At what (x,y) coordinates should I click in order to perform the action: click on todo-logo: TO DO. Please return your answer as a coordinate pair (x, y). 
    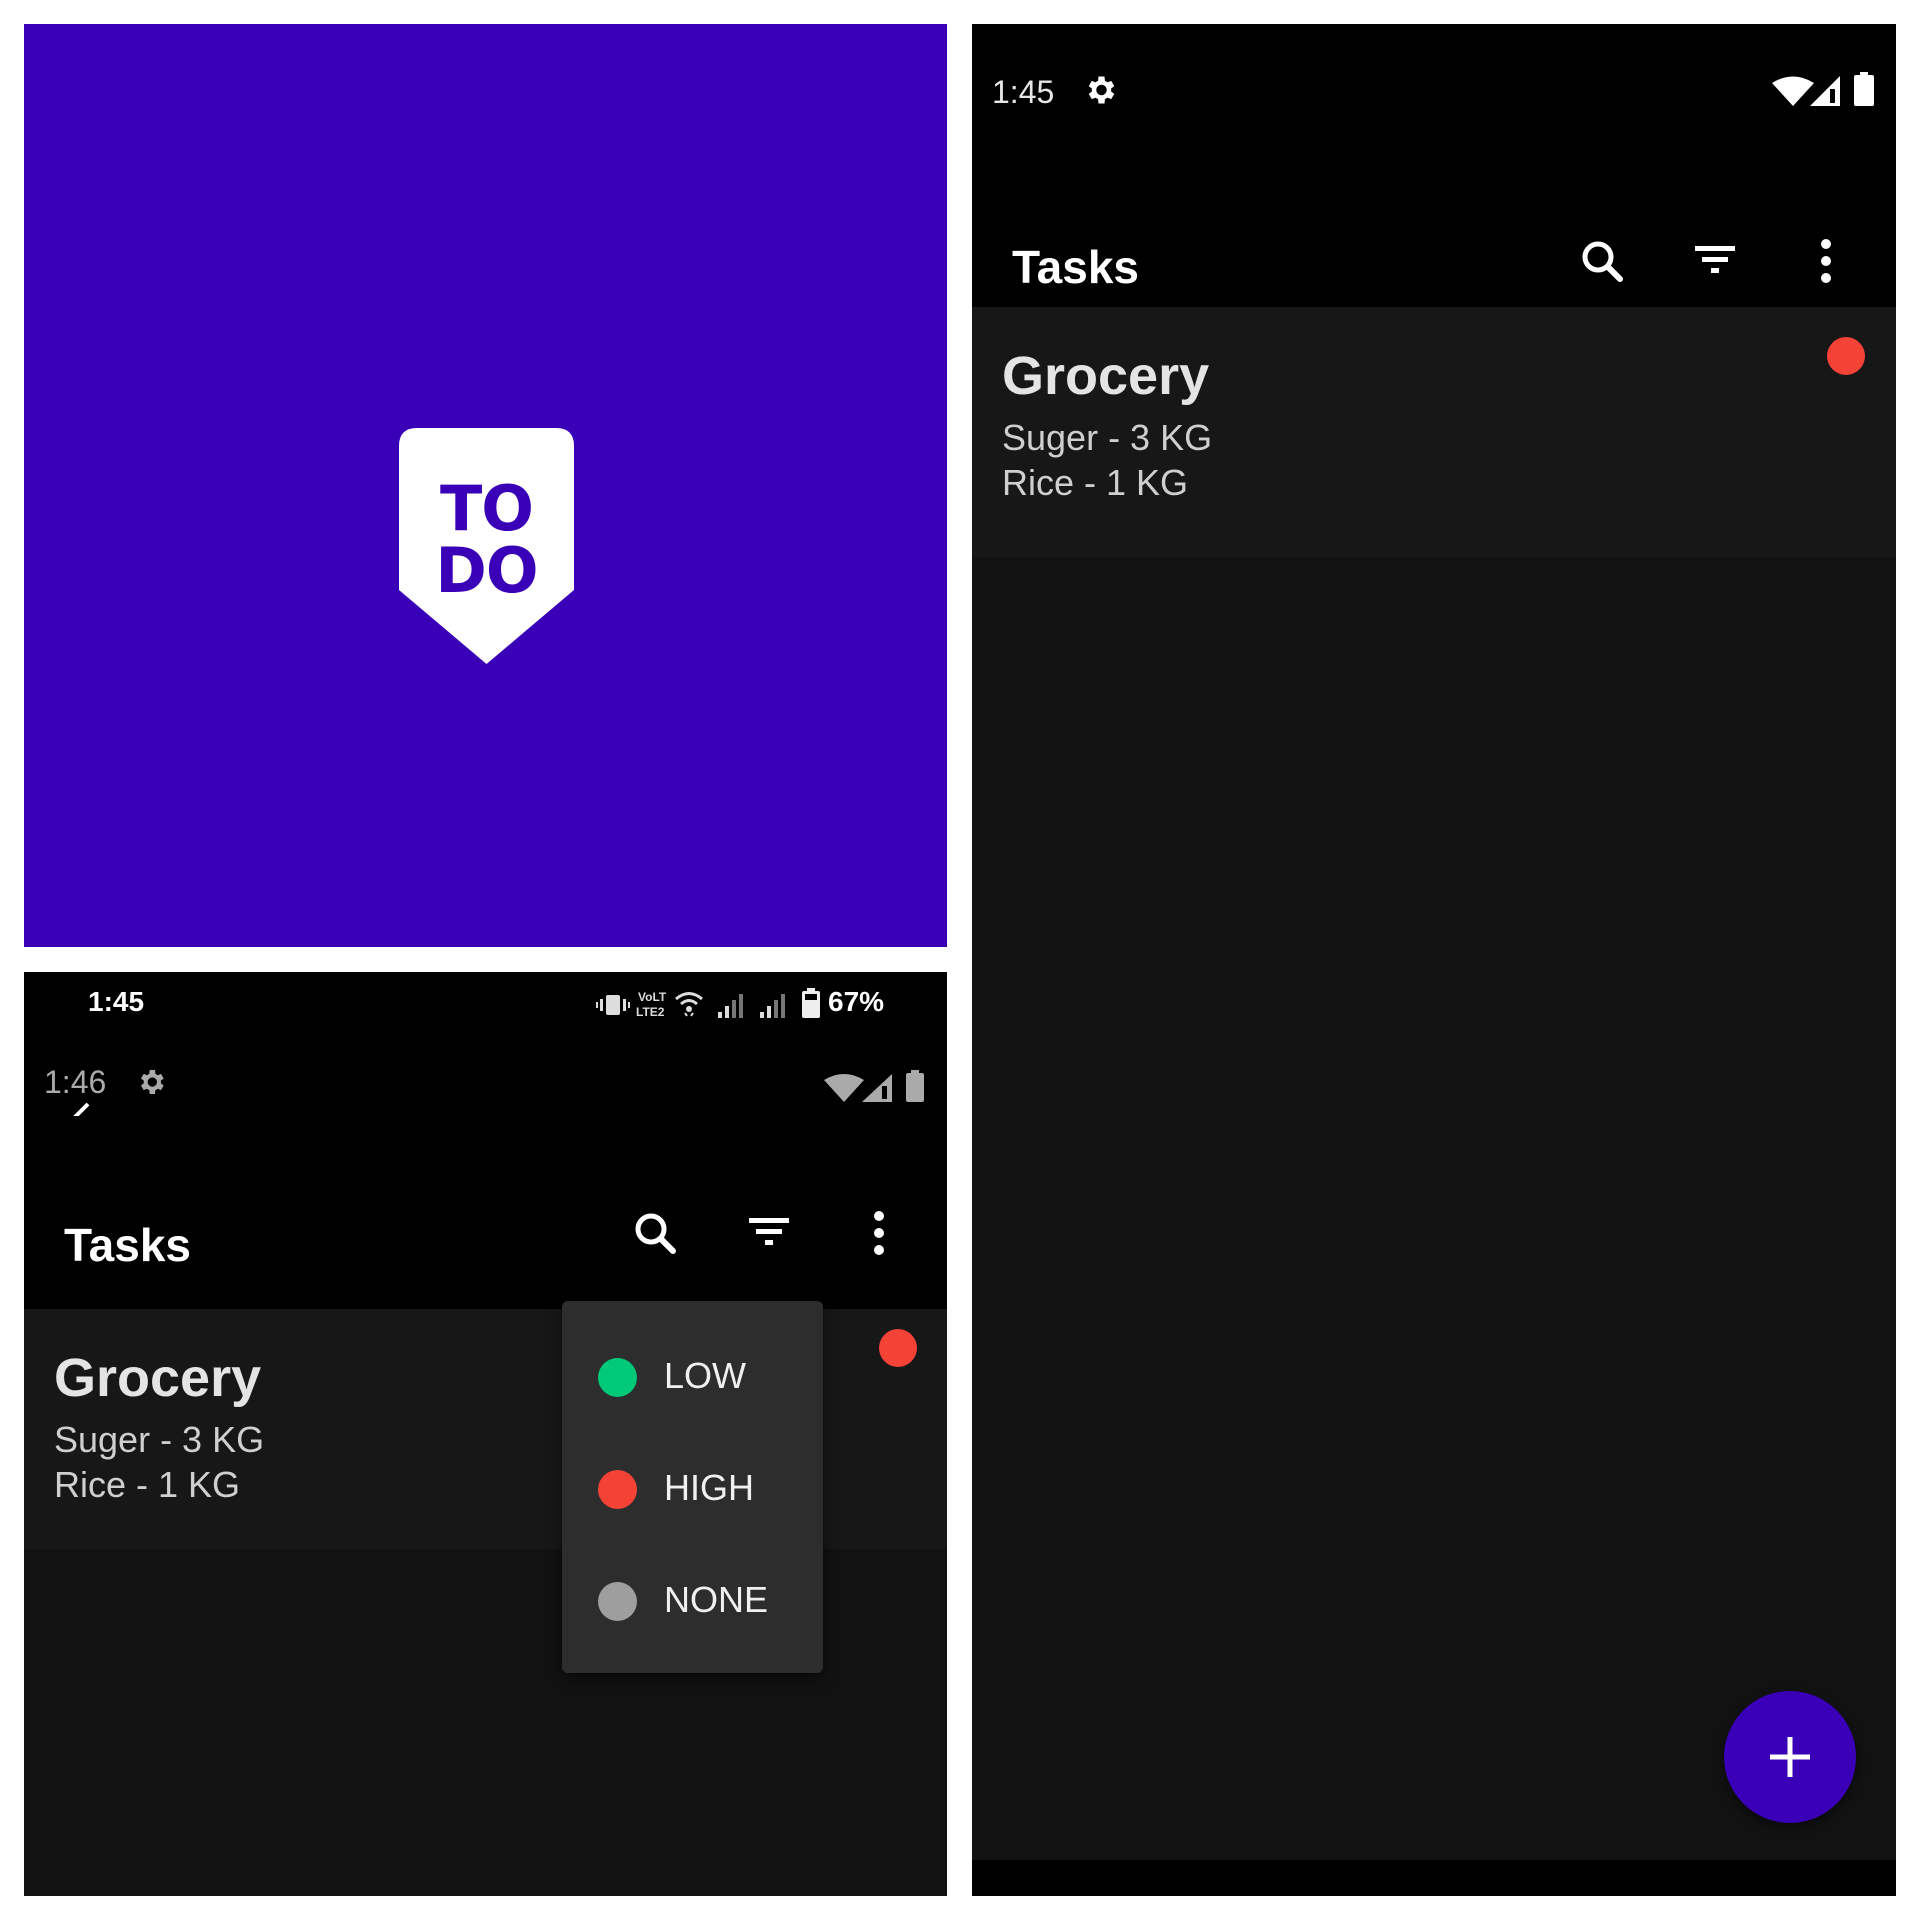
    Looking at the image, I should click on (486, 546).